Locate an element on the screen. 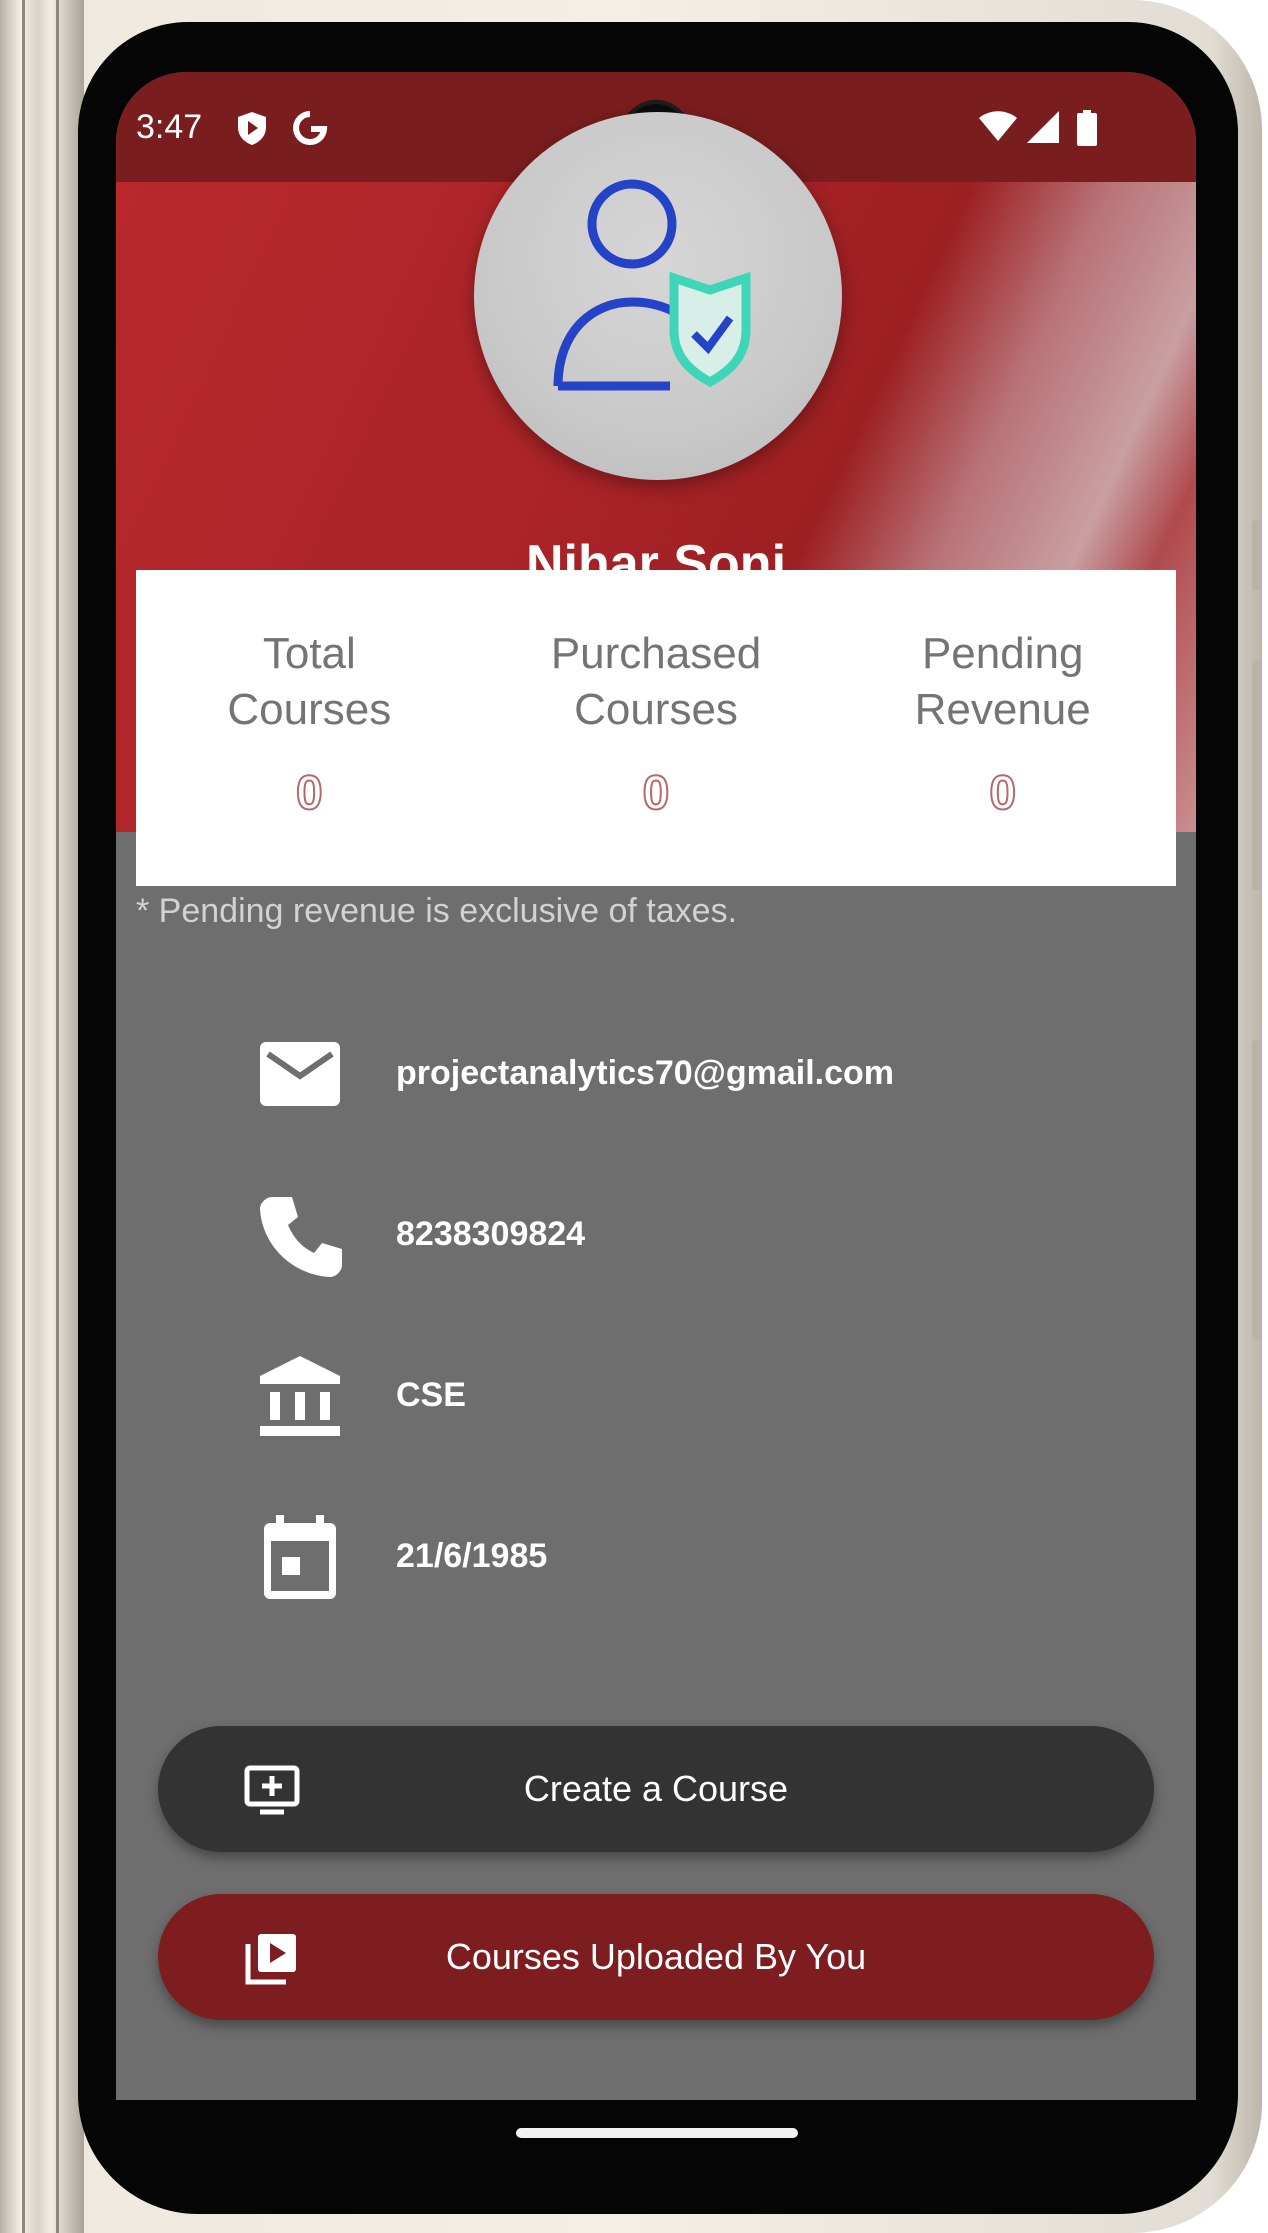  dob-text: 21/6/1985 is located at coordinates (472, 1556).